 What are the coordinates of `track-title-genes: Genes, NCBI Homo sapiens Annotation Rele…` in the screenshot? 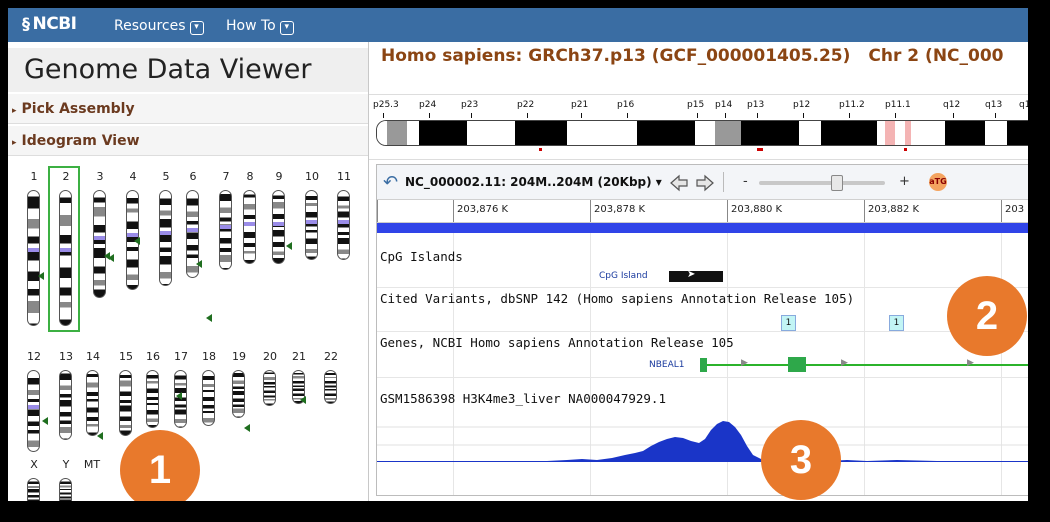 It's located at (557, 342).